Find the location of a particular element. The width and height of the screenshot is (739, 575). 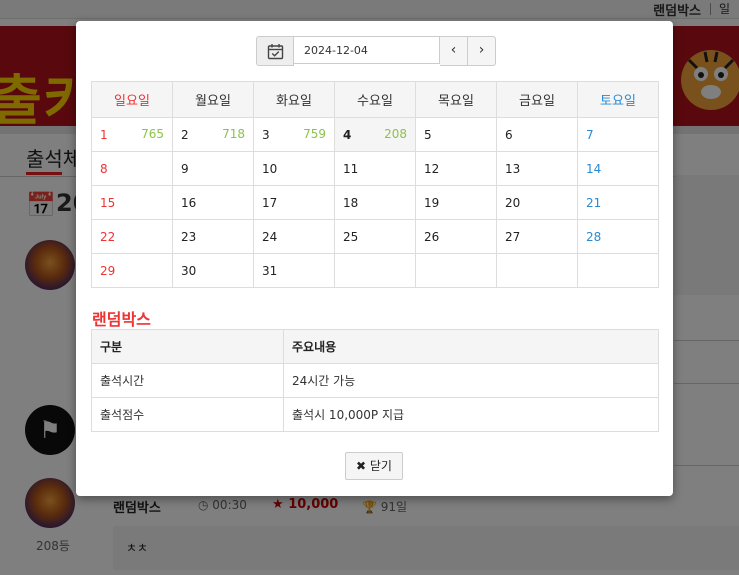

info-header-row: 구분 주요내용 is located at coordinates (375, 346).